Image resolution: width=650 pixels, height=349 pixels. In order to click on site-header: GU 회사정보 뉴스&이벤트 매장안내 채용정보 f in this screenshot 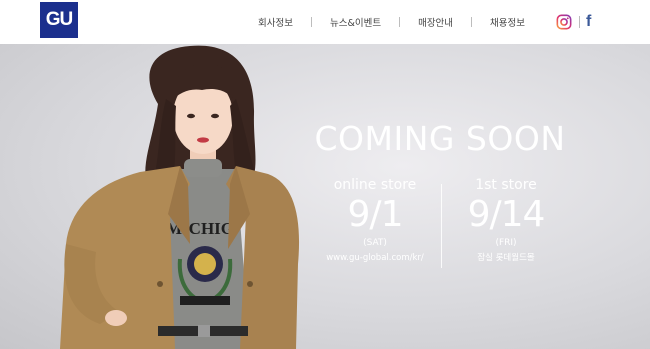, I will do `click(325, 22)`.